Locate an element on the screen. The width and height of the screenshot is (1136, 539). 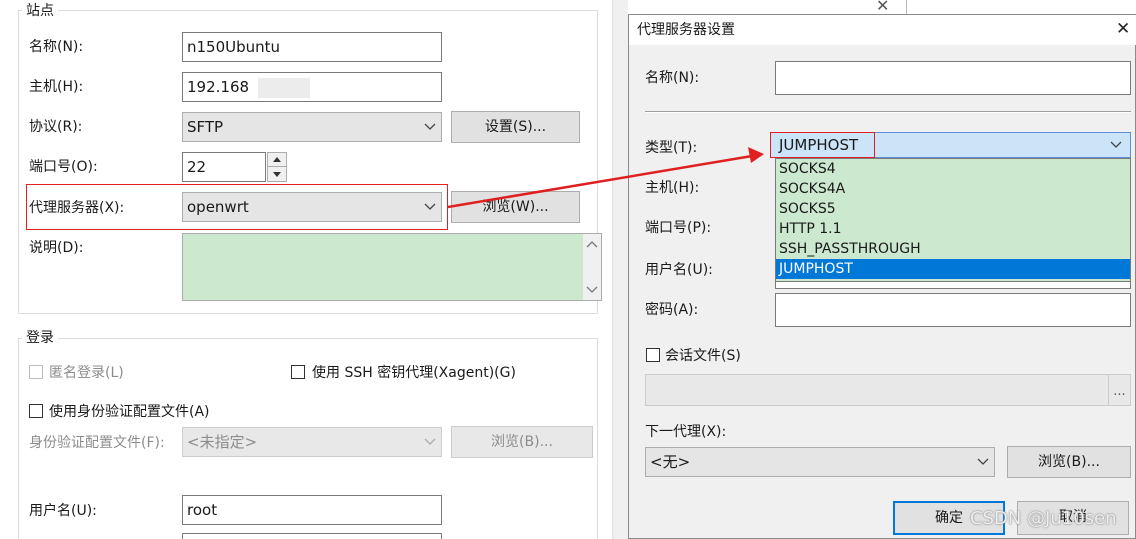
stepper-down-icon is located at coordinates (277, 174).